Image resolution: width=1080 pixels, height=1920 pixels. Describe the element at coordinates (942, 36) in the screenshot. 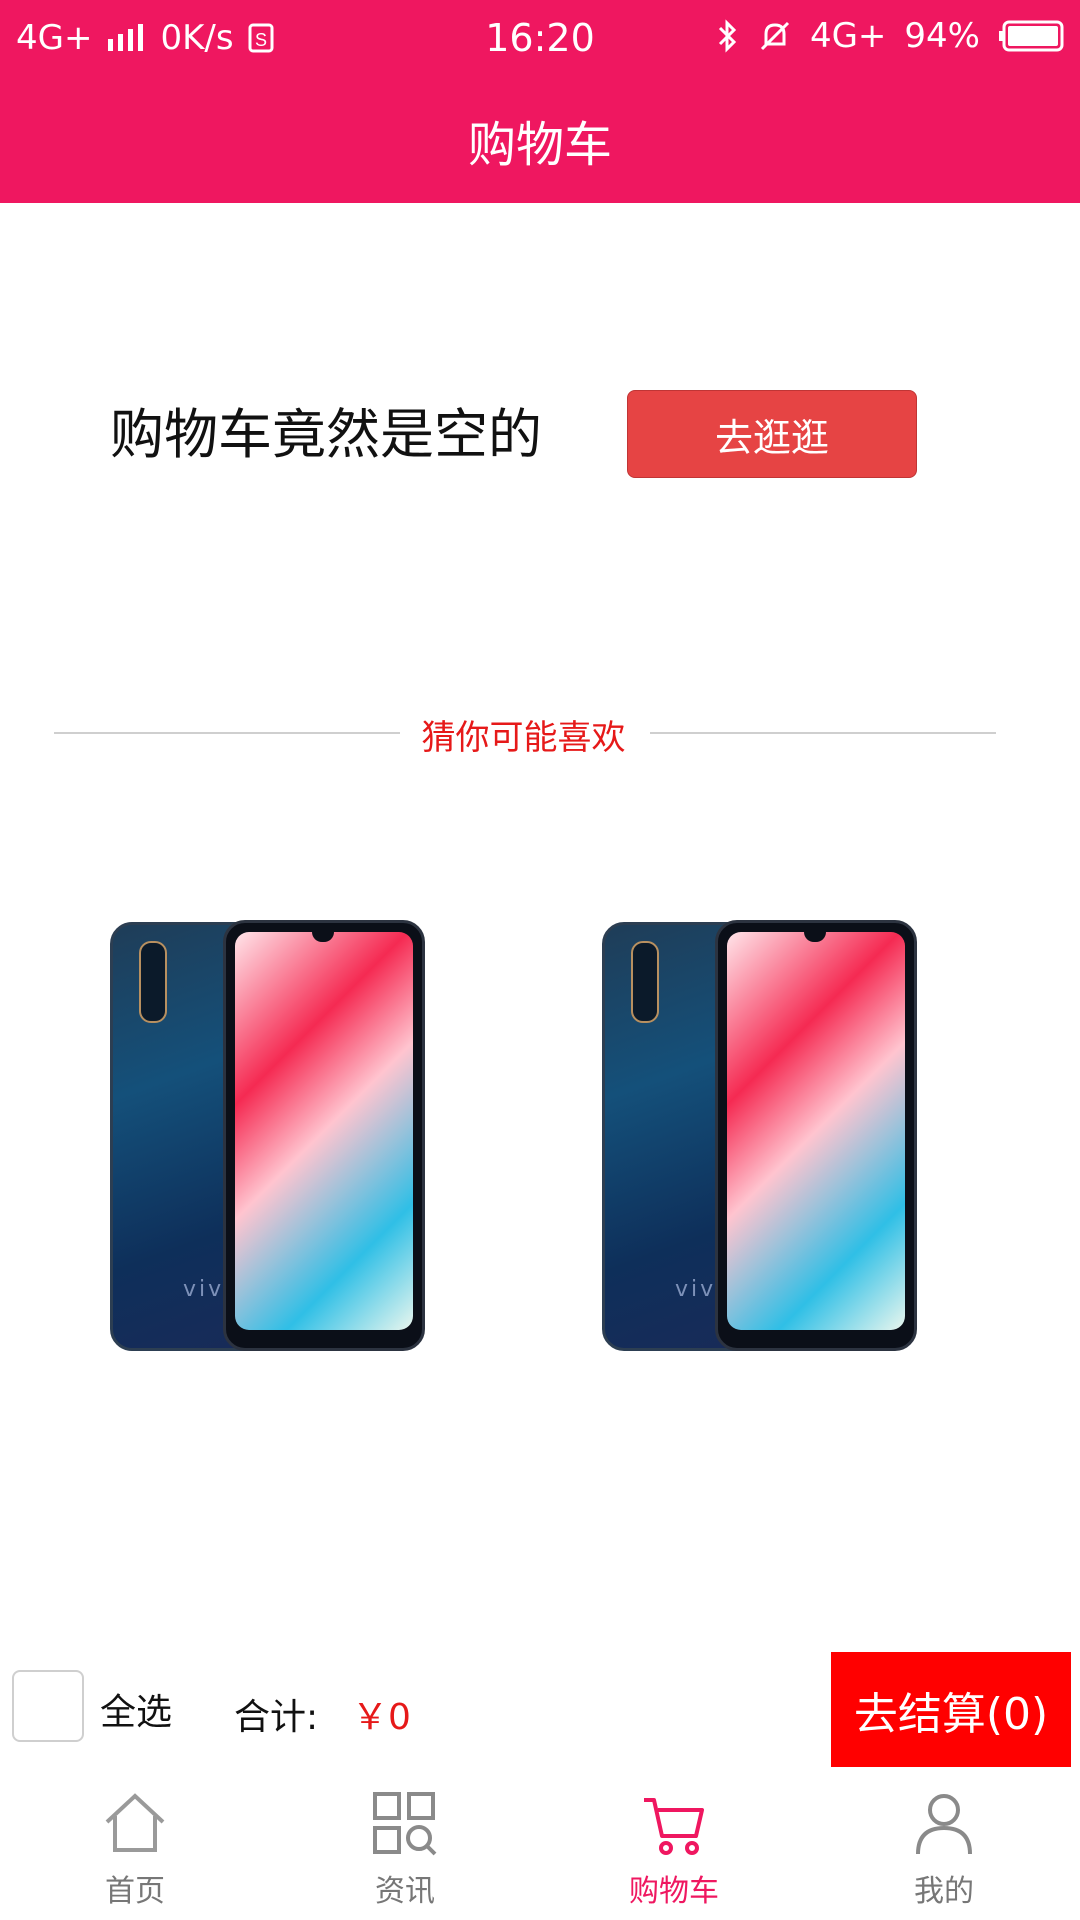

I see `battery-level: 94%` at that location.